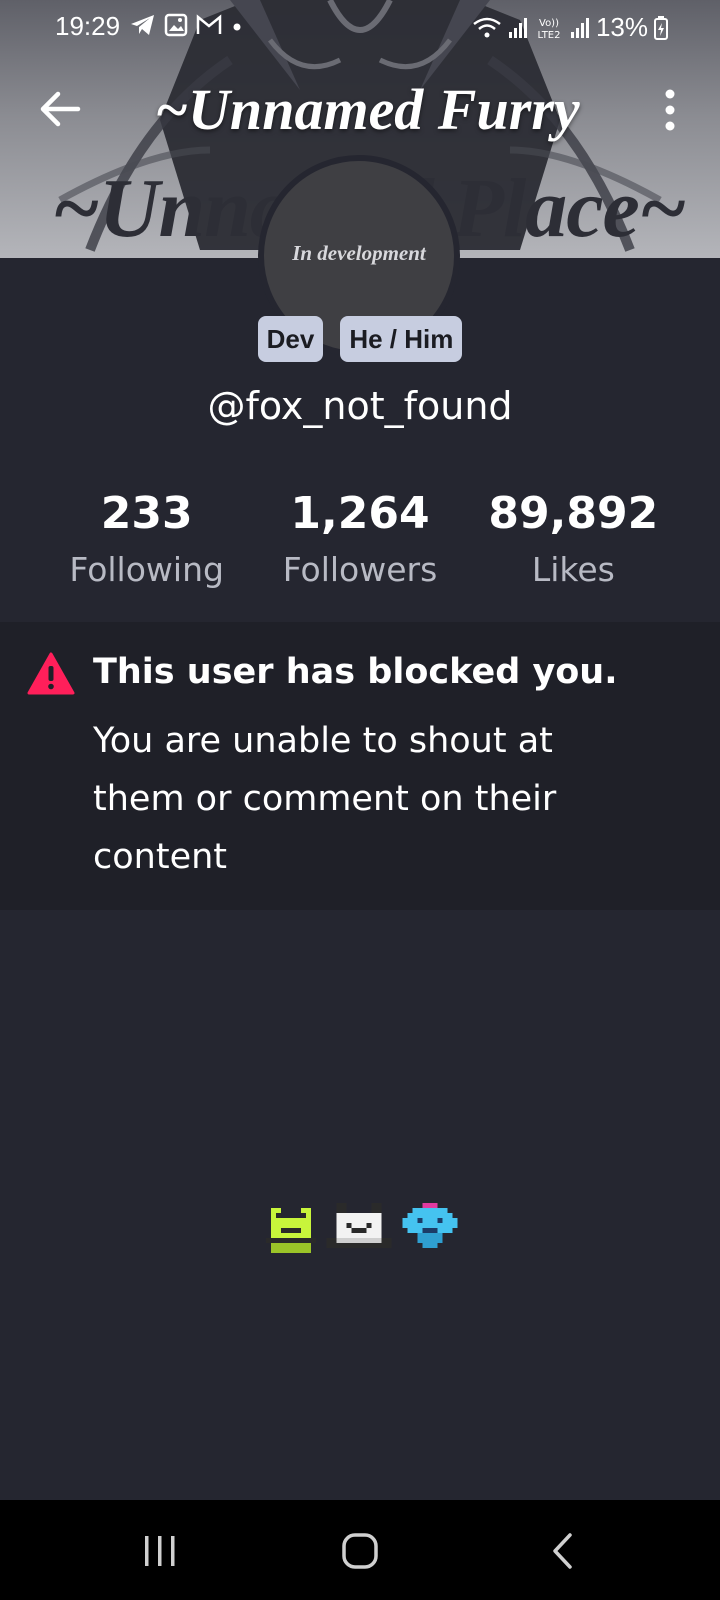 The width and height of the screenshot is (720, 1600). Describe the element at coordinates (291, 1230) in the screenshot. I see `frog-mascot-icon` at that location.